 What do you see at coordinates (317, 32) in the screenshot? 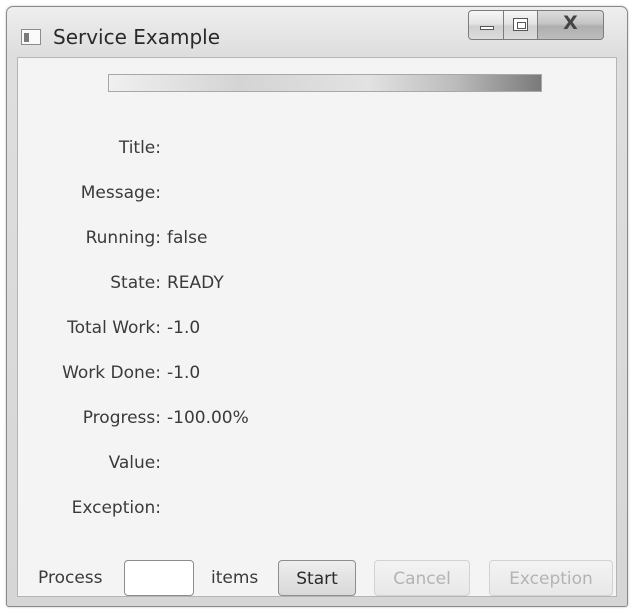
I see `title-bar: Service Example X` at bounding box center [317, 32].